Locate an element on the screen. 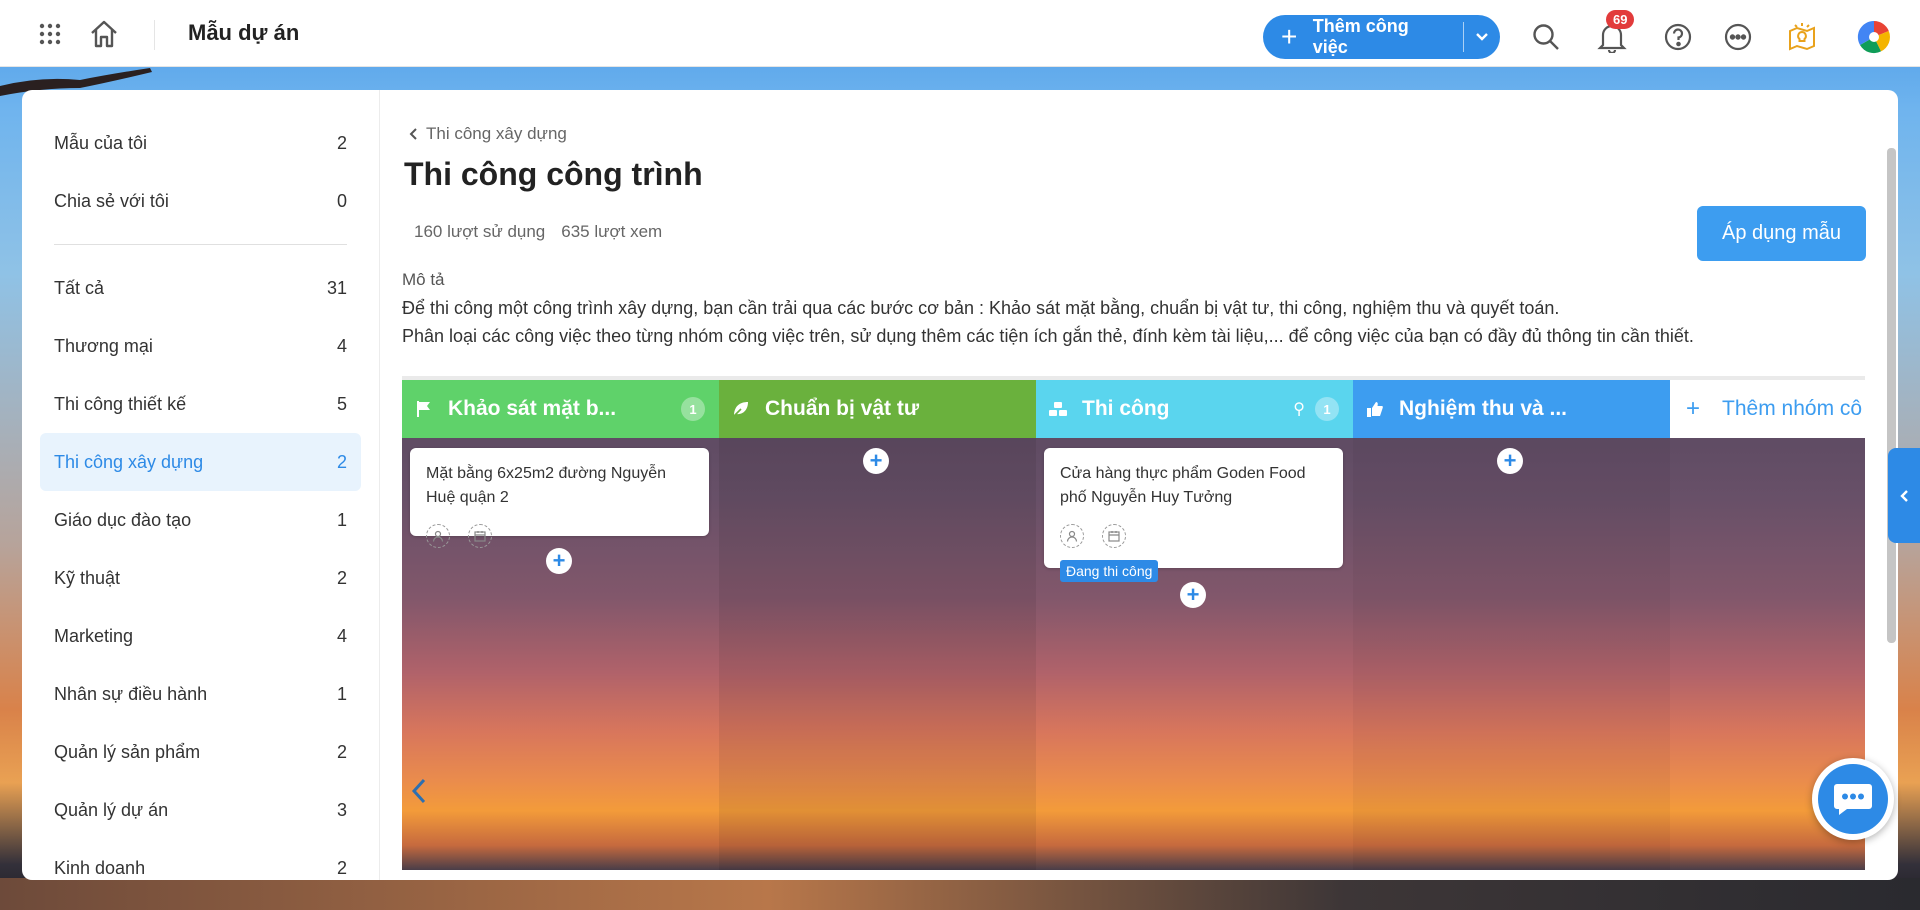 Image resolution: width=1920 pixels, height=910 pixels. sidebar-item-label: Nhân sự điều hành is located at coordinates (131, 693).